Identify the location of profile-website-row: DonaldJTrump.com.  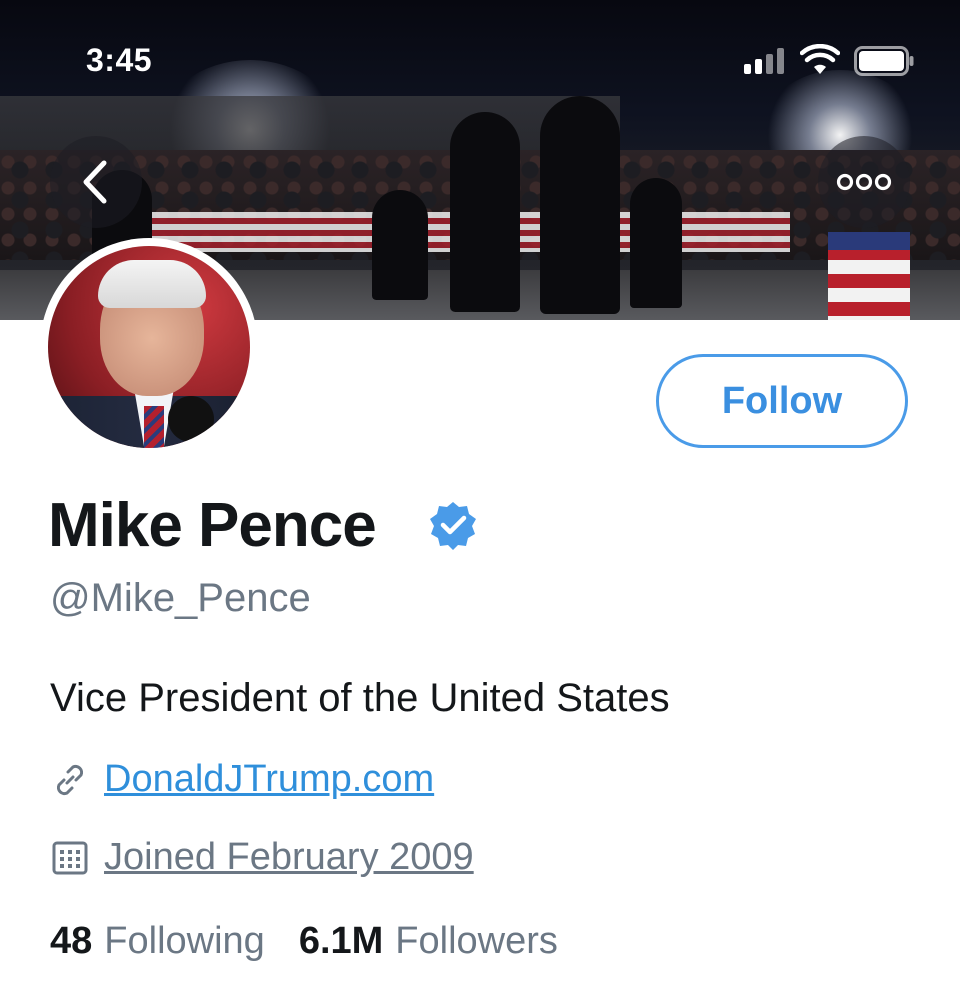
(242, 779).